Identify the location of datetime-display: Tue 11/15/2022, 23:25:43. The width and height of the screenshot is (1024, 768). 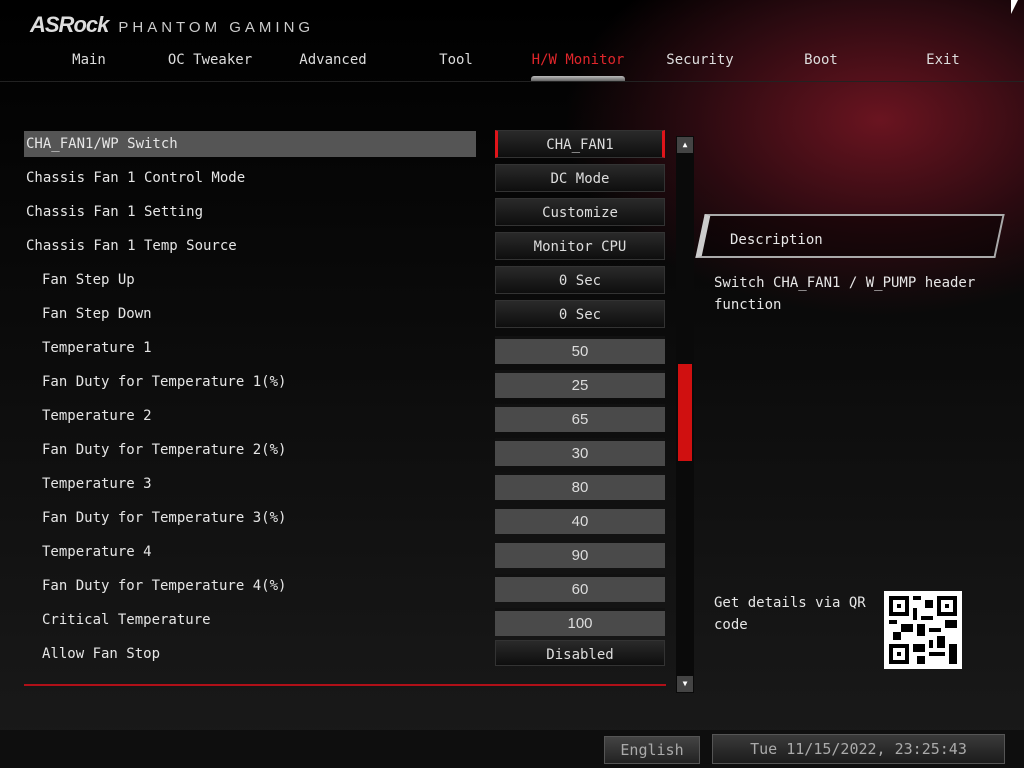
(858, 749).